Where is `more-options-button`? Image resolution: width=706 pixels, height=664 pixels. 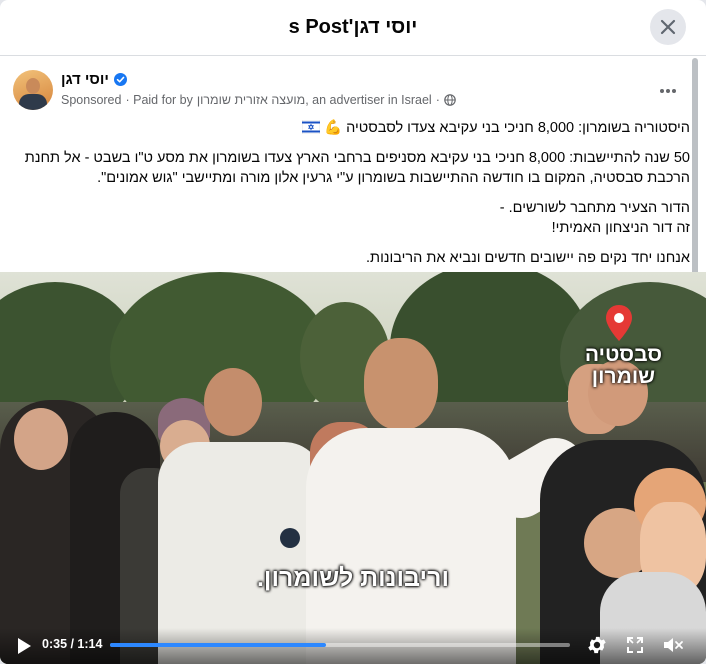 more-options-button is located at coordinates (668, 91).